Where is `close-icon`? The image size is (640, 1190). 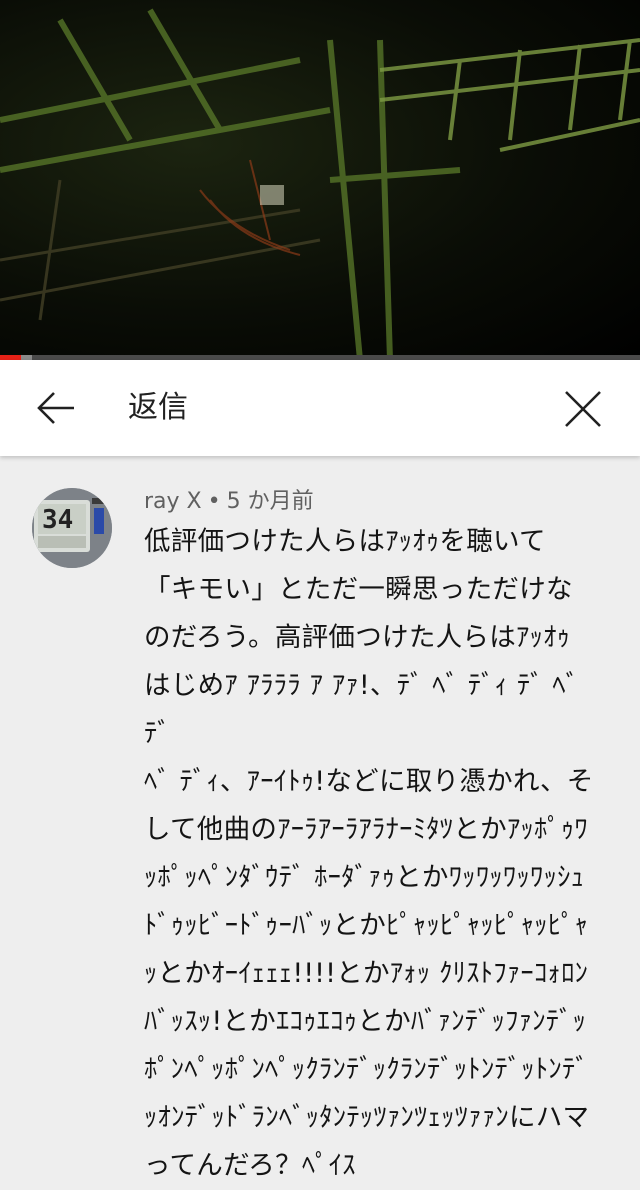
close-icon is located at coordinates (583, 409).